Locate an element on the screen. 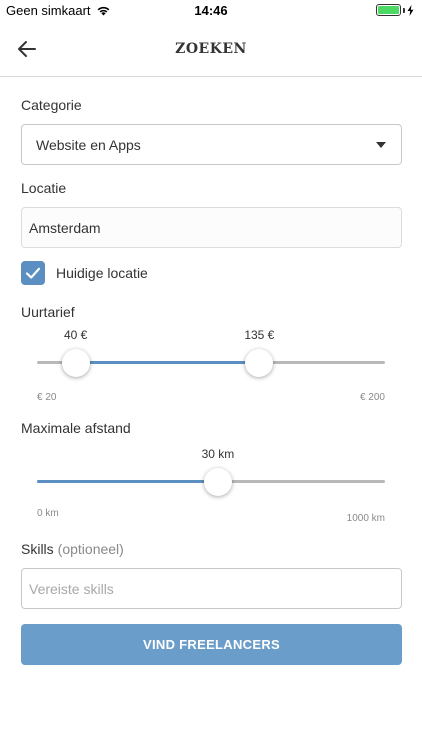 The height and width of the screenshot is (750, 422). status-time: 14:46 is located at coordinates (211, 10).